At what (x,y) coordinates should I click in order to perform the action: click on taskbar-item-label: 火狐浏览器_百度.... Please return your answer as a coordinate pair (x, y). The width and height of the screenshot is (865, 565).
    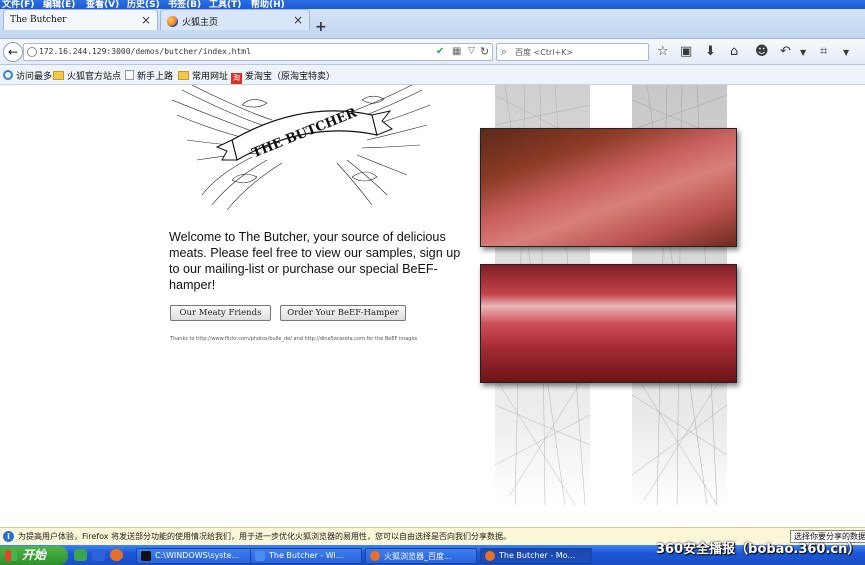
    Looking at the image, I should click on (418, 556).